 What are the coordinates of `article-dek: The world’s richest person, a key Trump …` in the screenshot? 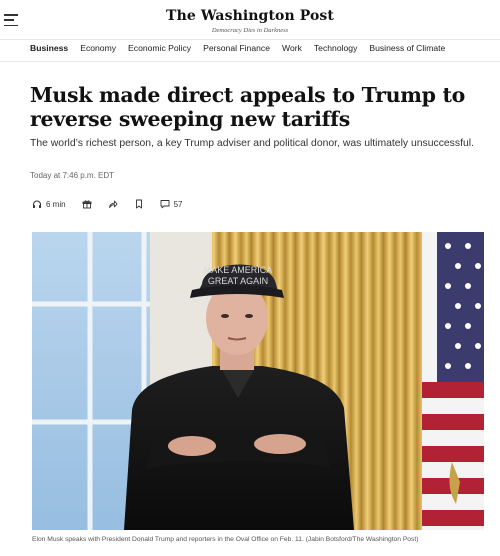 It's located at (252, 143).